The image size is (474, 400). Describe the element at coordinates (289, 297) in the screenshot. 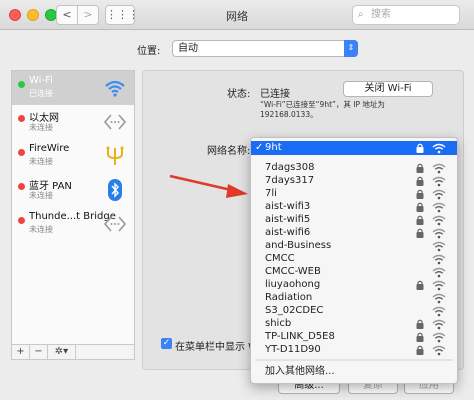

I see `network-label: Radiation` at that location.